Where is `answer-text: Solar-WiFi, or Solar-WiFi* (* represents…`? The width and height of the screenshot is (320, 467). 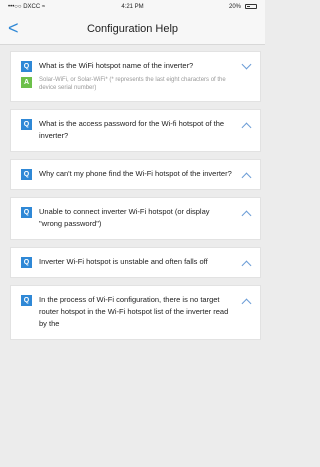 answer-text: Solar-WiFi, or Solar-WiFi* (* represents… is located at coordinates (132, 84).